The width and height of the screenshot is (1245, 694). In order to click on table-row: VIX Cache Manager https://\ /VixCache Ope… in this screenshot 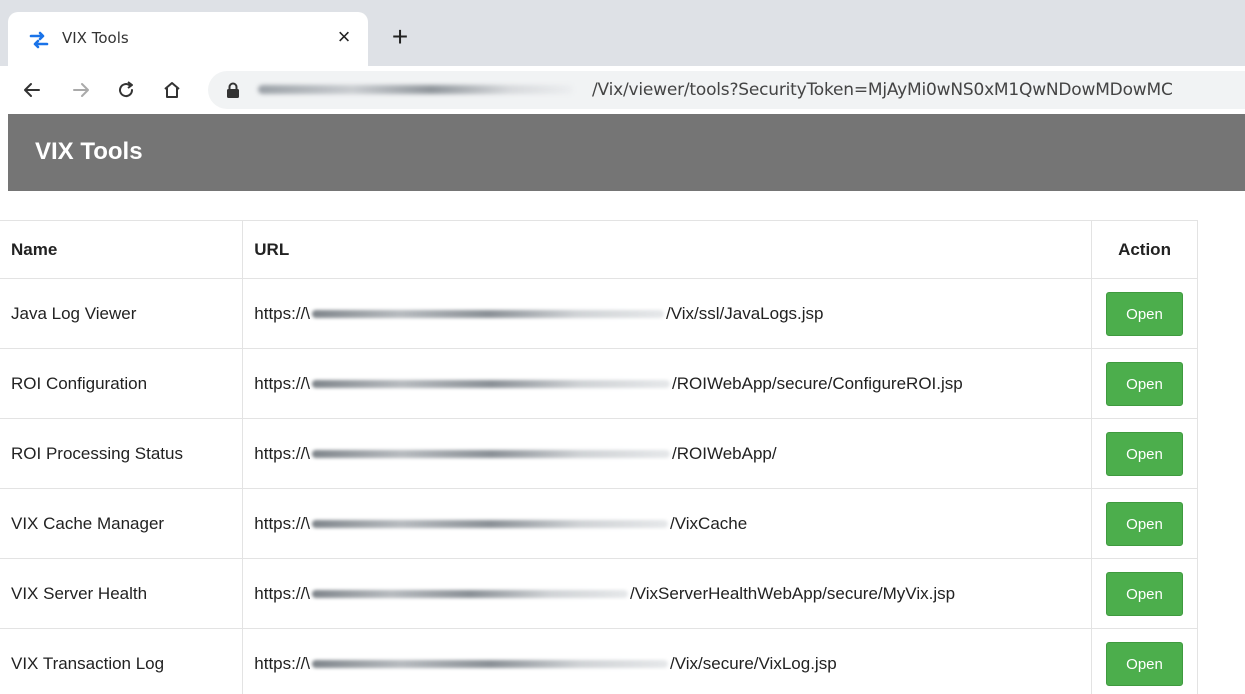, I will do `click(599, 523)`.